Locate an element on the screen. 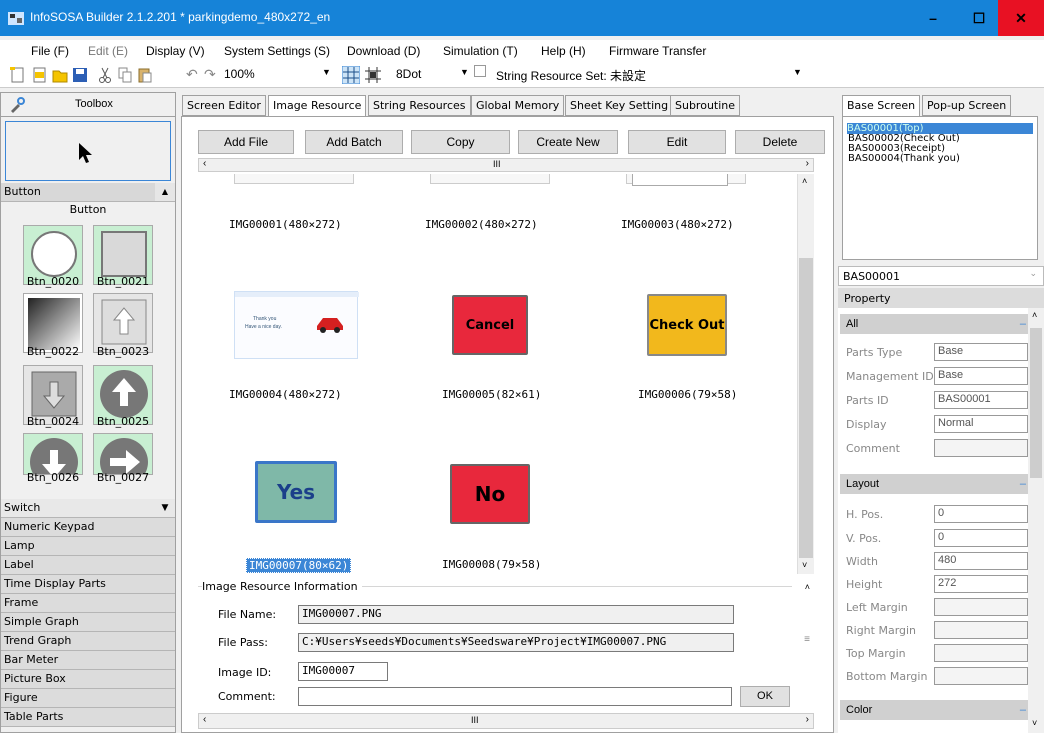  new-project-icon is located at coordinates (40, 75).